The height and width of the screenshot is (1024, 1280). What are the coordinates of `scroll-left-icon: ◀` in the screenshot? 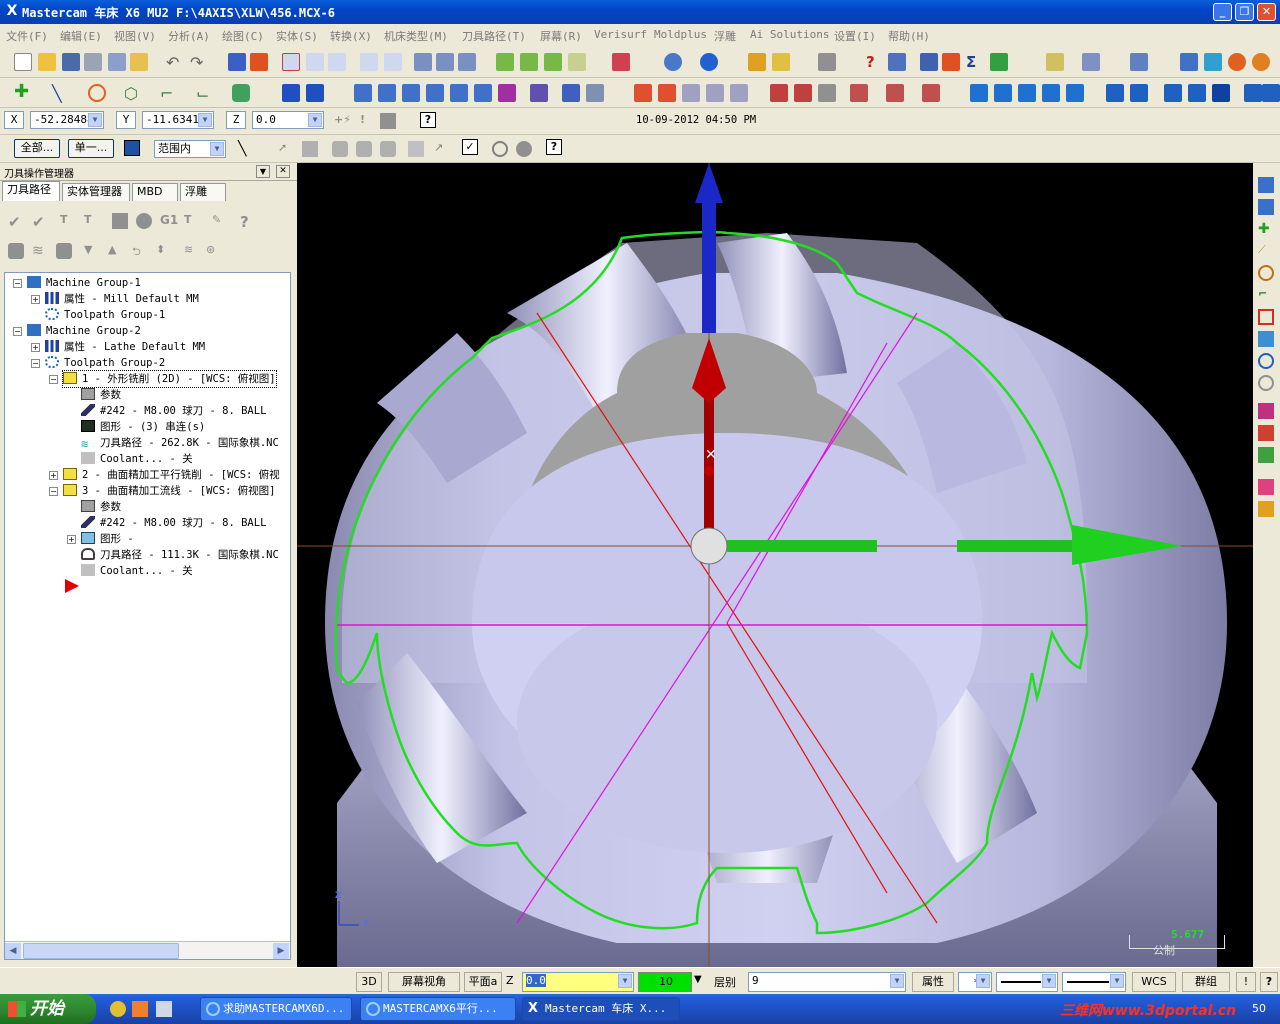 It's located at (13, 951).